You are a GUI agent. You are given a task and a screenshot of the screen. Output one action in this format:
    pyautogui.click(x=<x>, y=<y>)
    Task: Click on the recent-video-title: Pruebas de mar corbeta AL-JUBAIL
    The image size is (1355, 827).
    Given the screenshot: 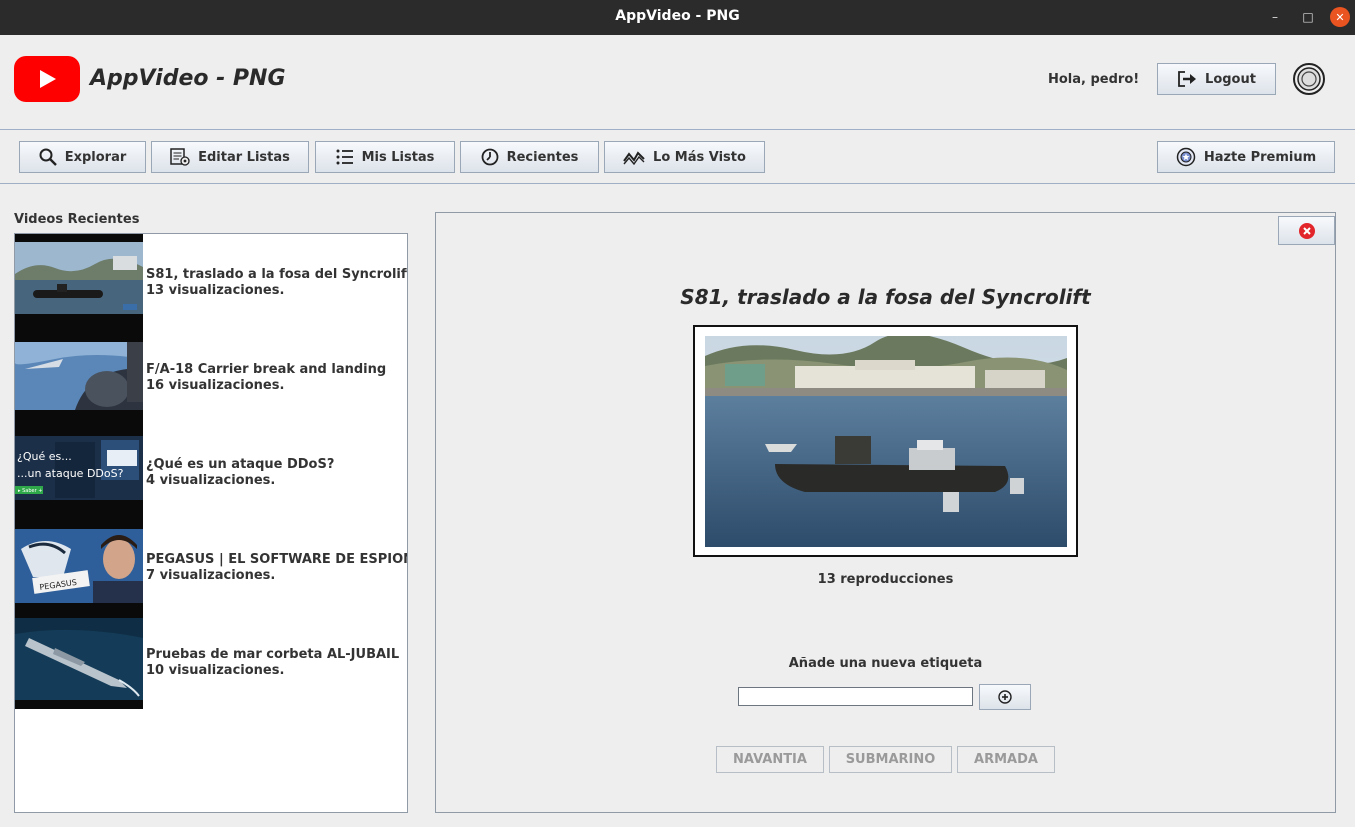 What is the action you would take?
    pyautogui.click(x=273, y=654)
    